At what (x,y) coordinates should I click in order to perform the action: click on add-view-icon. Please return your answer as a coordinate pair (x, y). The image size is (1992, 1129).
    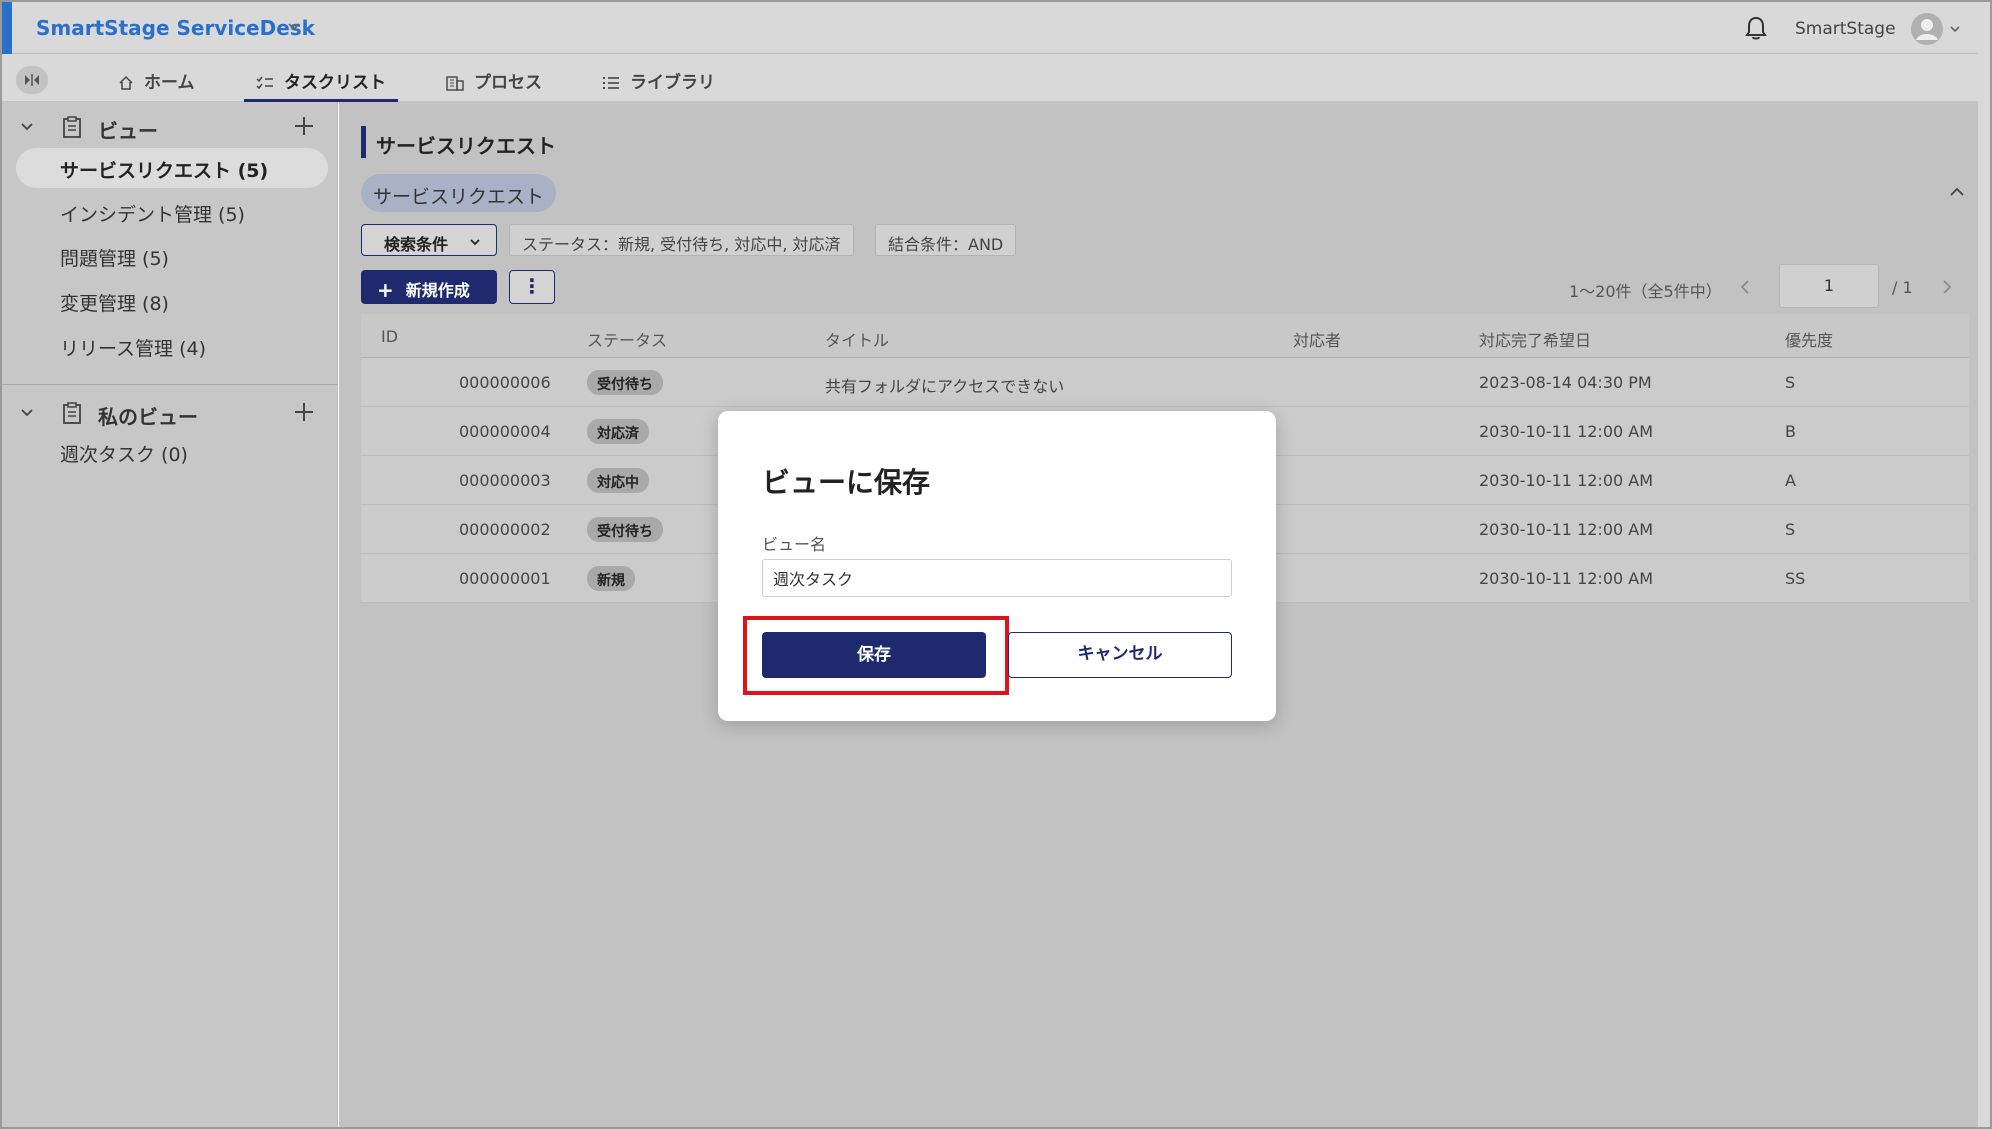
    Looking at the image, I should click on (304, 126).